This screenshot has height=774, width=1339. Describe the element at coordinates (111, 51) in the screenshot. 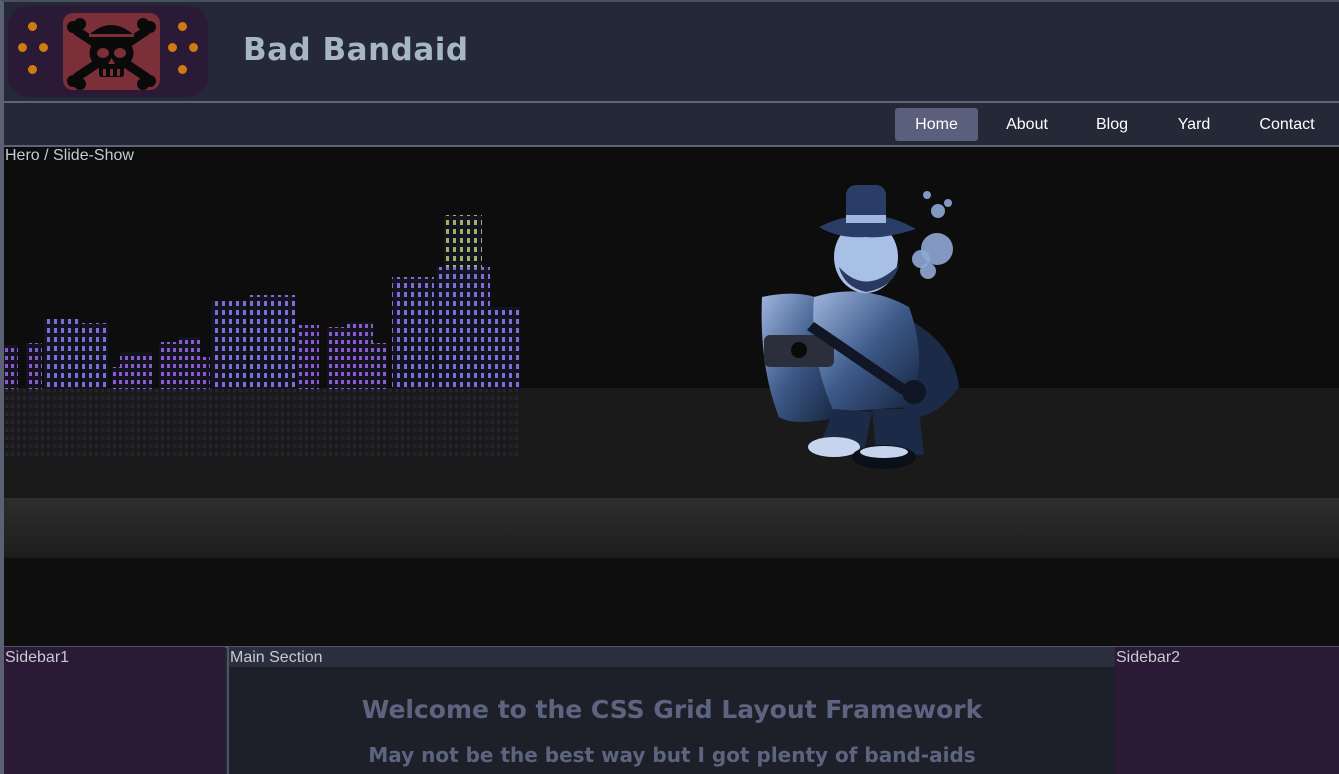

I see `skull-crossbones-icon` at that location.